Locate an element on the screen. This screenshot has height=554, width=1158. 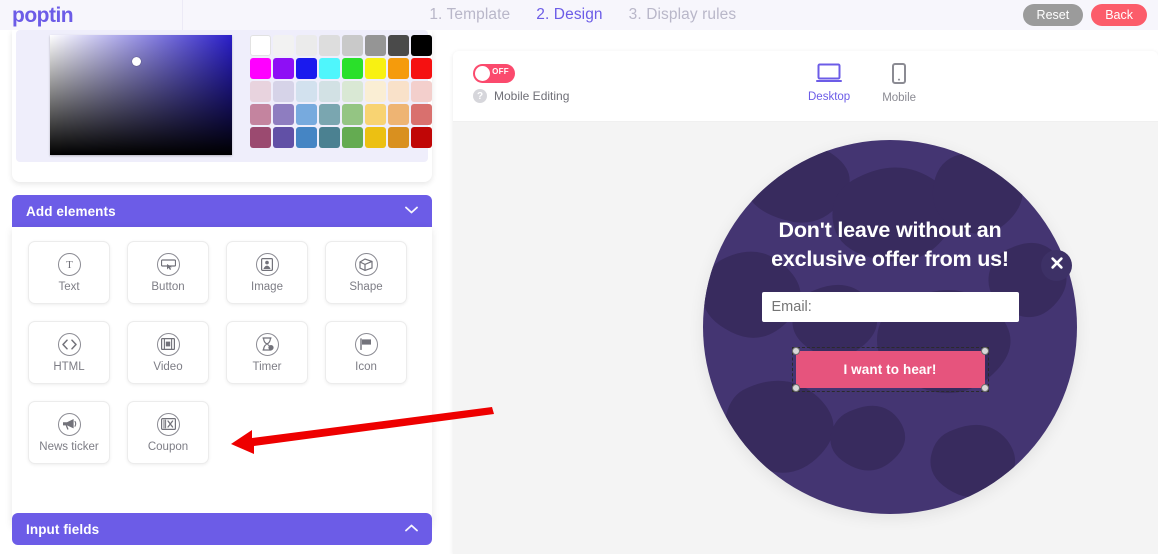
element-tile-label: News ticker is located at coordinates (69, 446).